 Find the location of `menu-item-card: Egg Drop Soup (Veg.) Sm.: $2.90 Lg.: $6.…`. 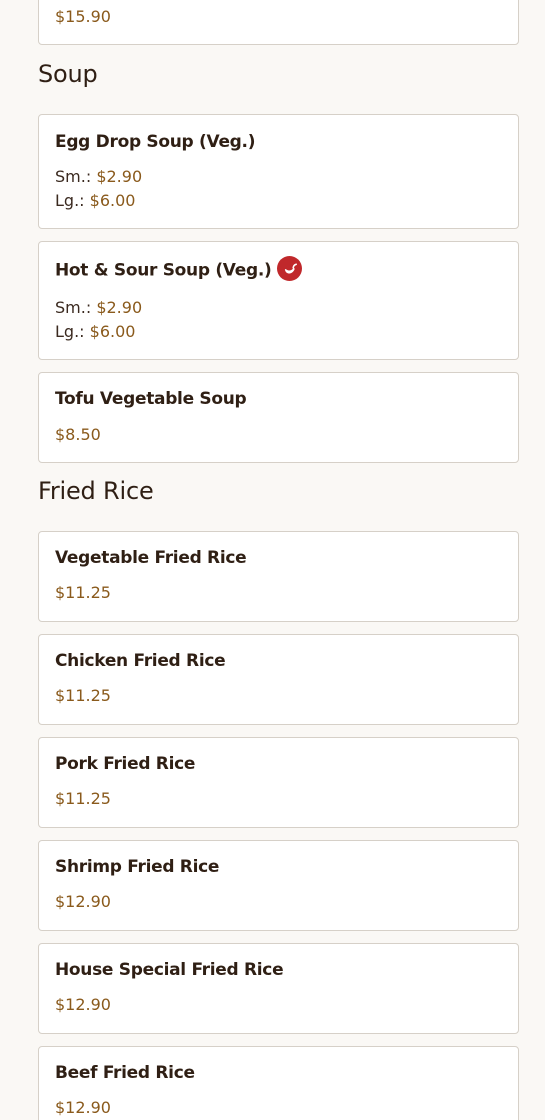

menu-item-card: Egg Drop Soup (Veg.) Sm.: $2.90 Lg.: $6.… is located at coordinates (278, 171).